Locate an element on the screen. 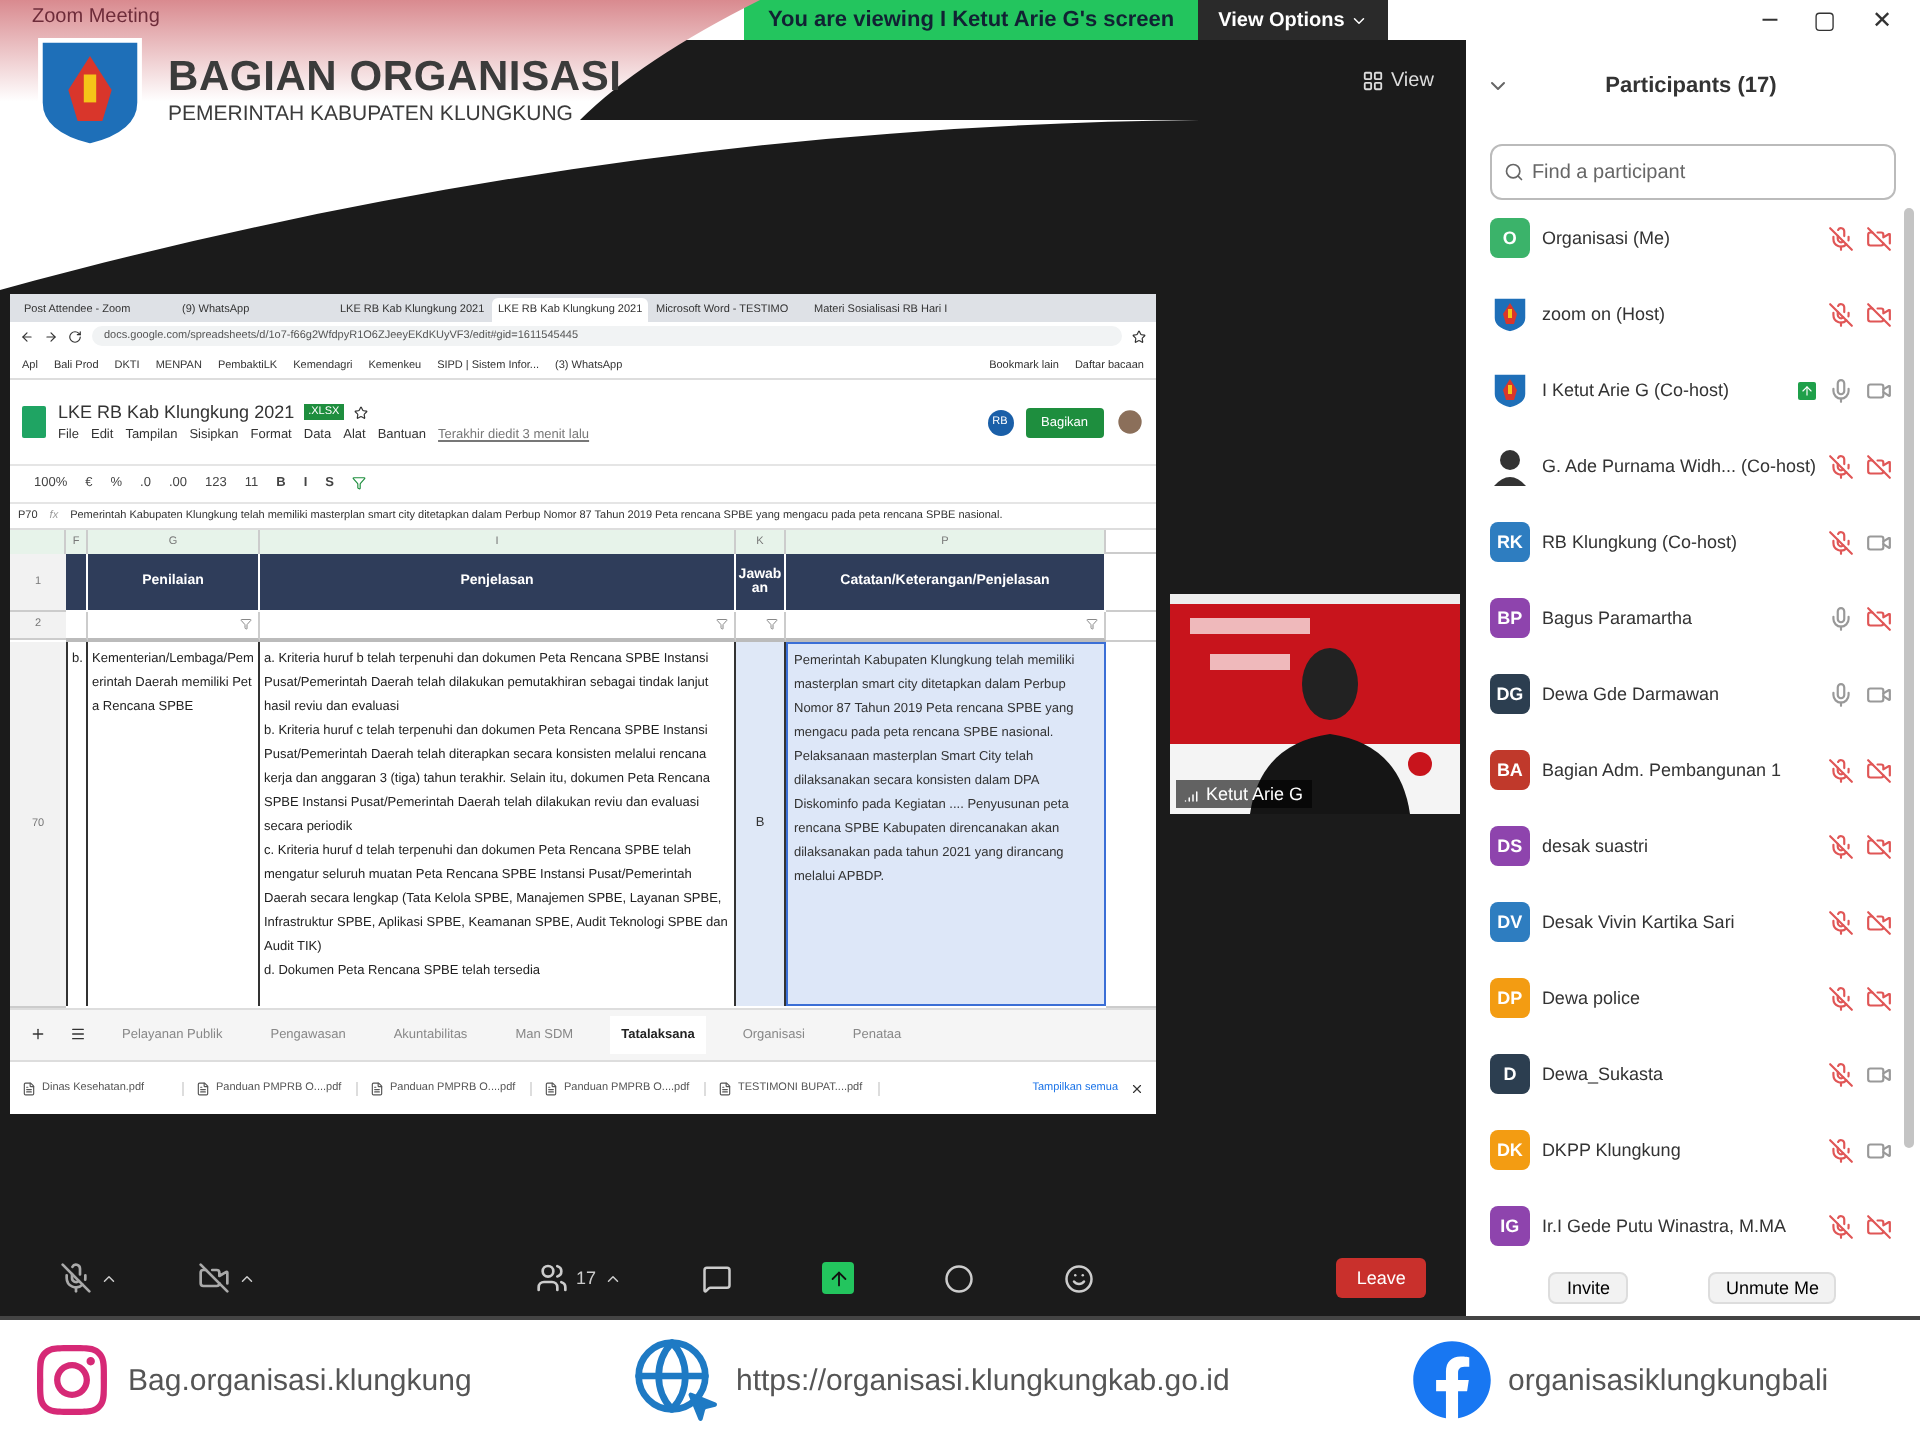 The height and width of the screenshot is (1440, 1920). footer-text: organisasiklungkungbali is located at coordinates (1668, 1380).